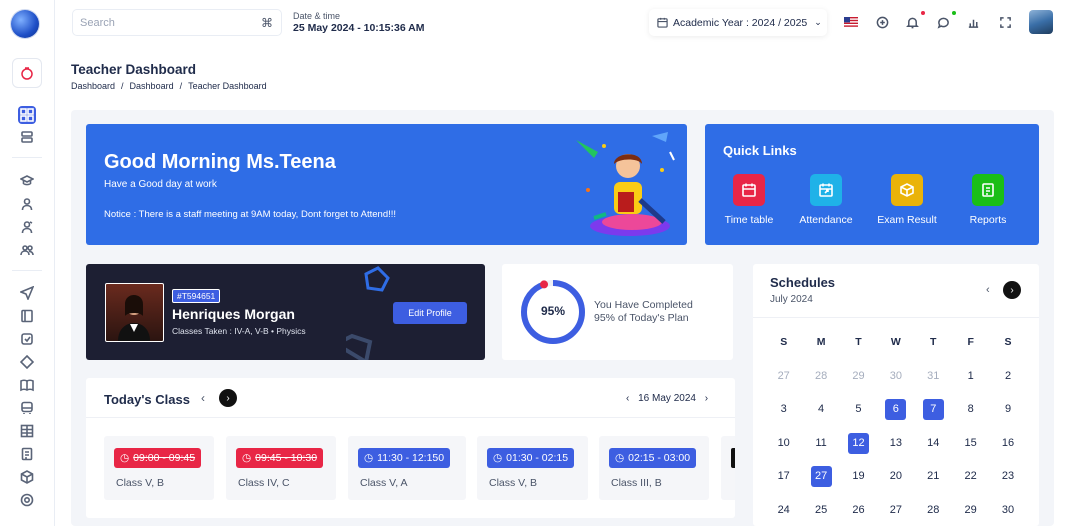 This screenshot has height=526, width=1071. Describe the element at coordinates (943, 22) in the screenshot. I see `chat-icon` at that location.